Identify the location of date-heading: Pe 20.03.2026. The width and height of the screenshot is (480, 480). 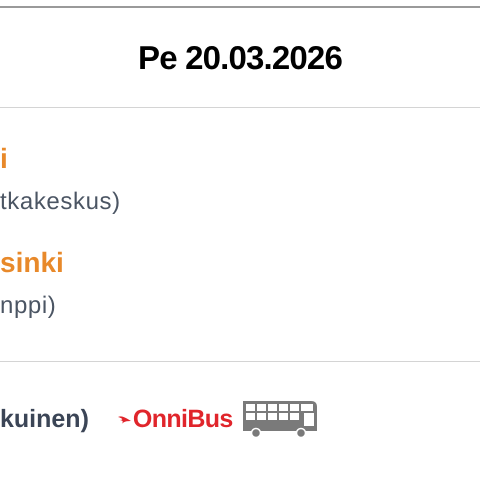
(240, 58).